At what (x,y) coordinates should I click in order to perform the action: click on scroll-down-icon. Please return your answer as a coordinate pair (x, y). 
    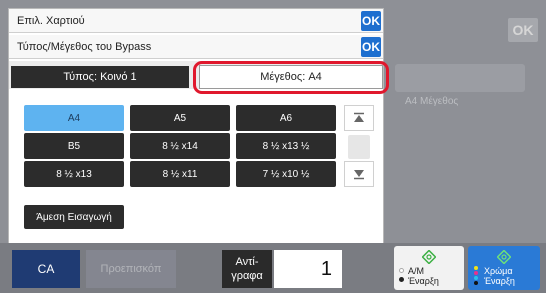
    Looking at the image, I should click on (359, 174).